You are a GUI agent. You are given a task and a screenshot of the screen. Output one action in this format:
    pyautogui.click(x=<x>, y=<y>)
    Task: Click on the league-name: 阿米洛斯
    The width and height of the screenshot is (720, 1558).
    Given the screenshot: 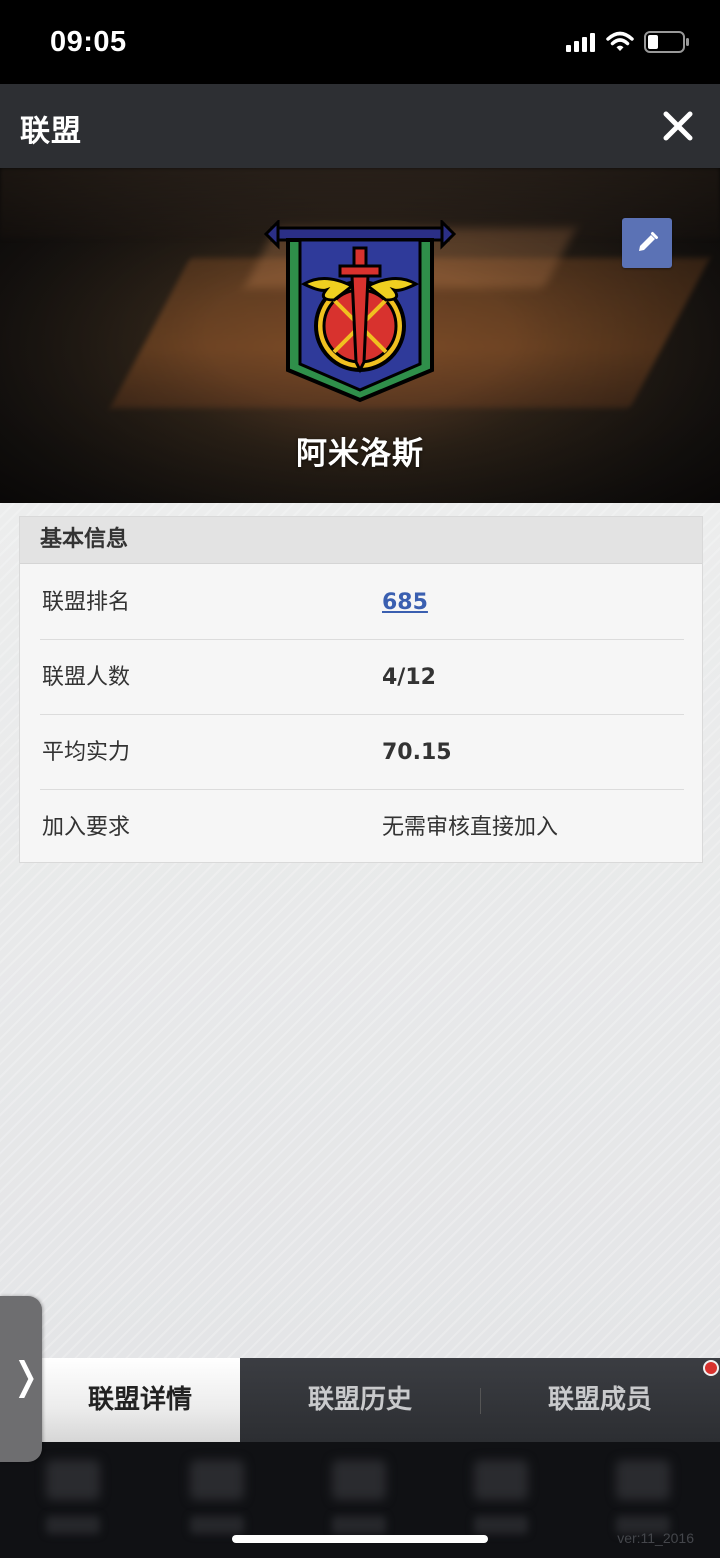 What is the action you would take?
    pyautogui.click(x=360, y=454)
    